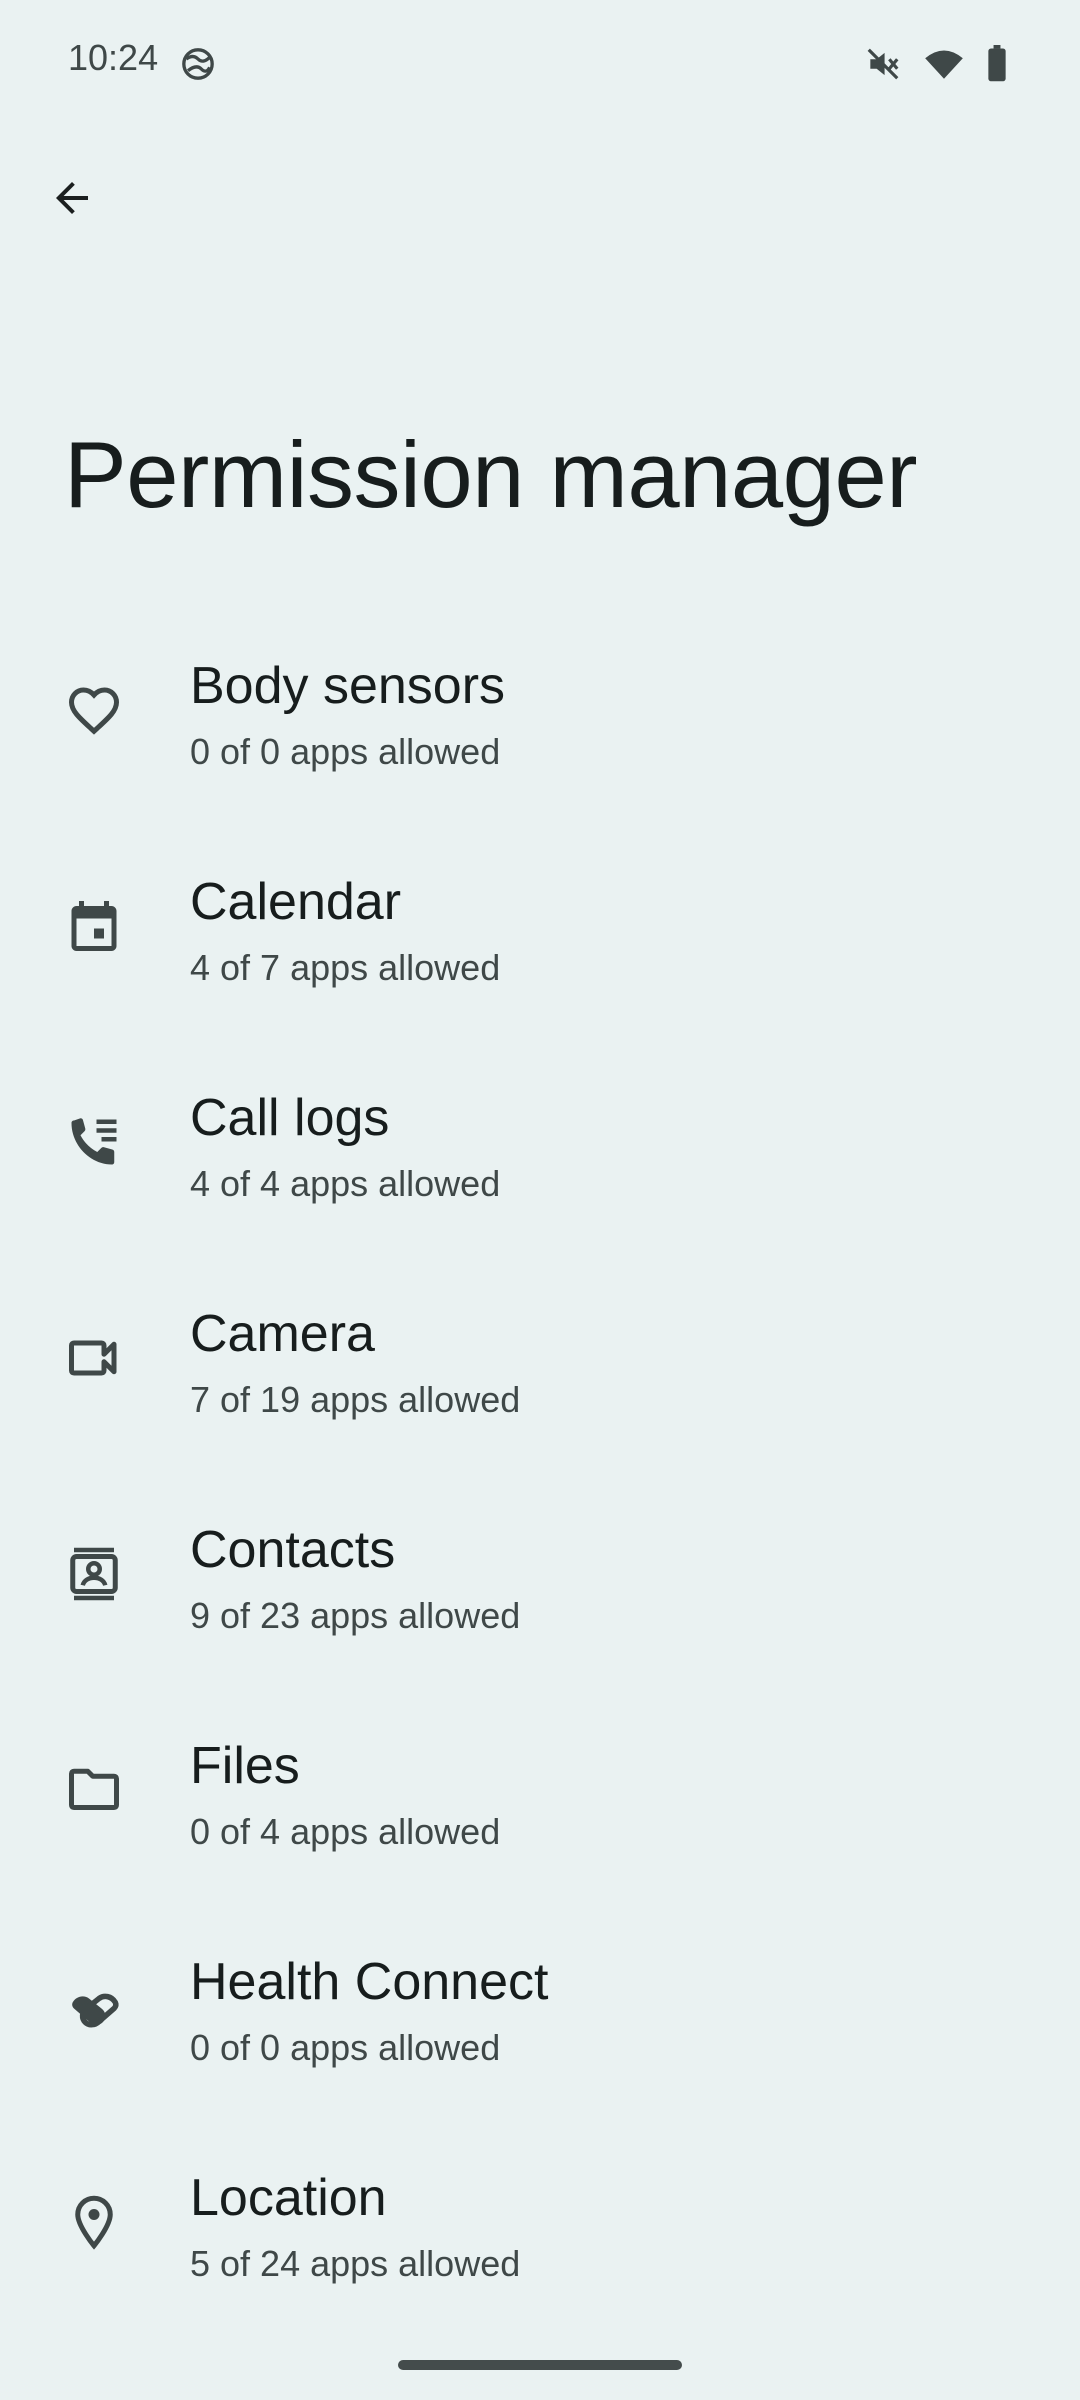 This screenshot has height=2400, width=1080. I want to click on permission-item-location: Location 5 of 24 apps allowed, so click(540, 2260).